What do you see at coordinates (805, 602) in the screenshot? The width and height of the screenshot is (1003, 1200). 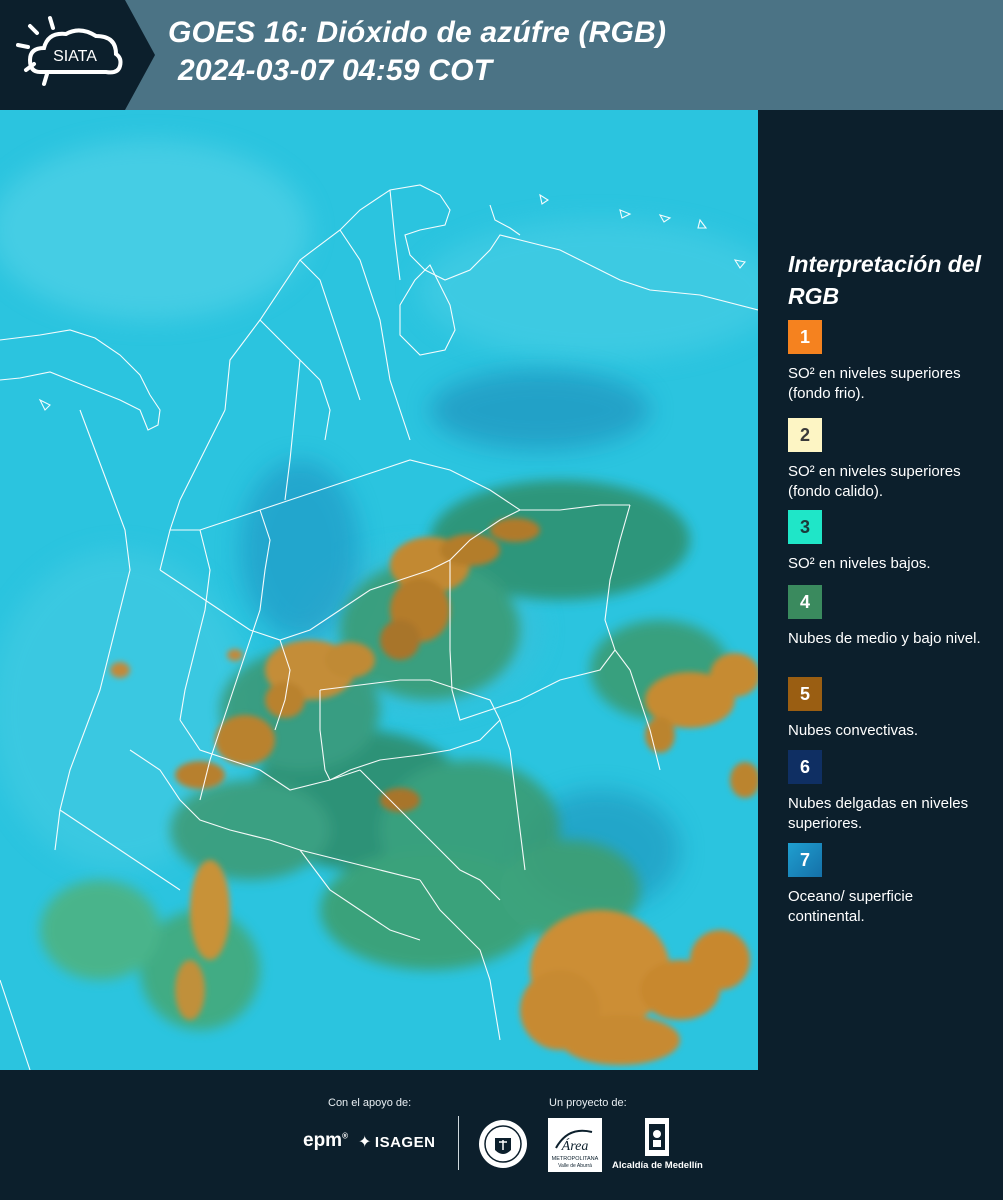 I see `legend-swatch-4: 4` at bounding box center [805, 602].